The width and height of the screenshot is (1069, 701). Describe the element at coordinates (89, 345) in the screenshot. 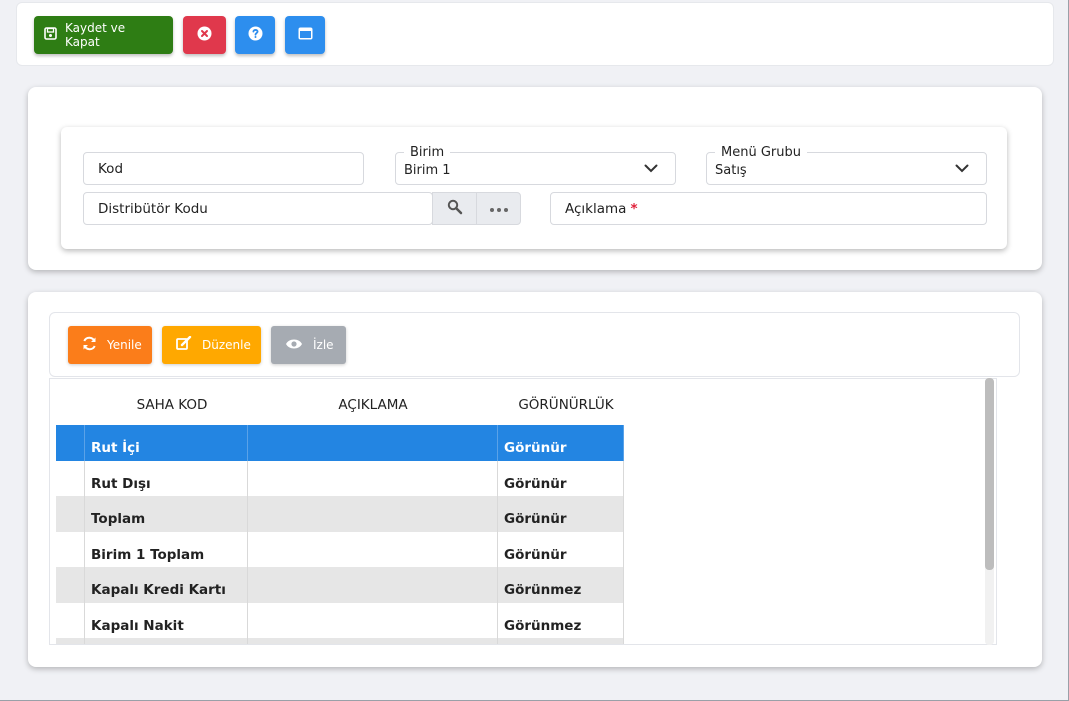

I see `refresh-icon` at that location.